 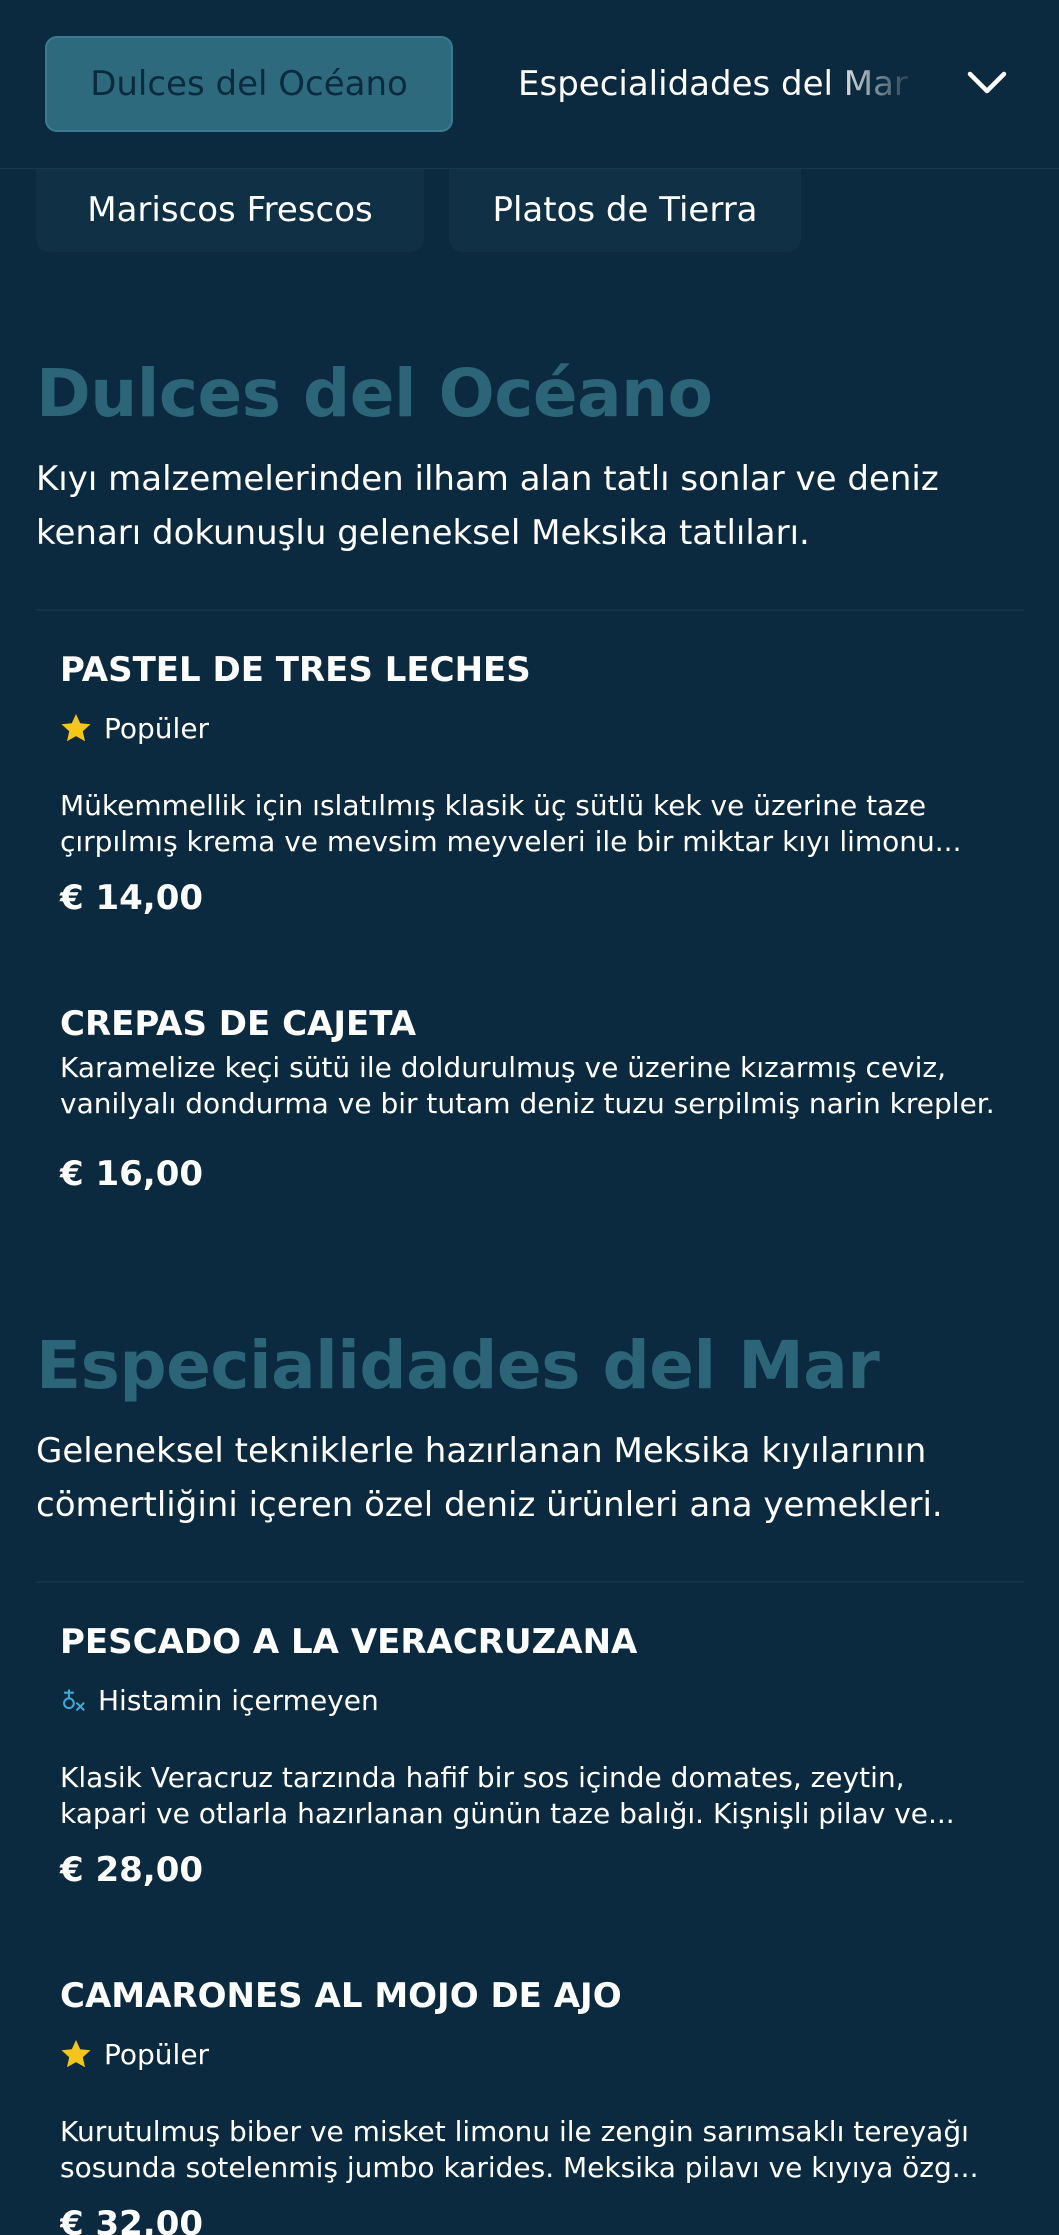 I want to click on chevron-down-icon, so click(x=987, y=83).